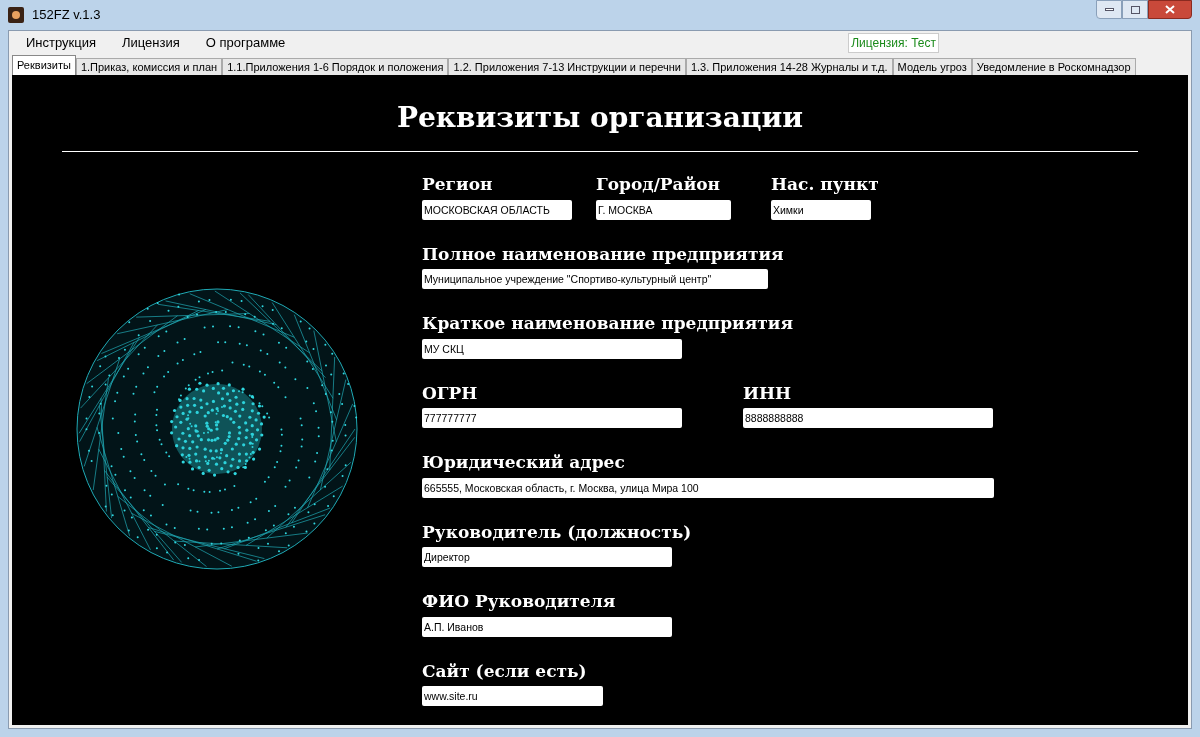 Image resolution: width=1200 pixels, height=737 pixels. Describe the element at coordinates (458, 184) in the screenshot. I see `field-label: Регион` at that location.